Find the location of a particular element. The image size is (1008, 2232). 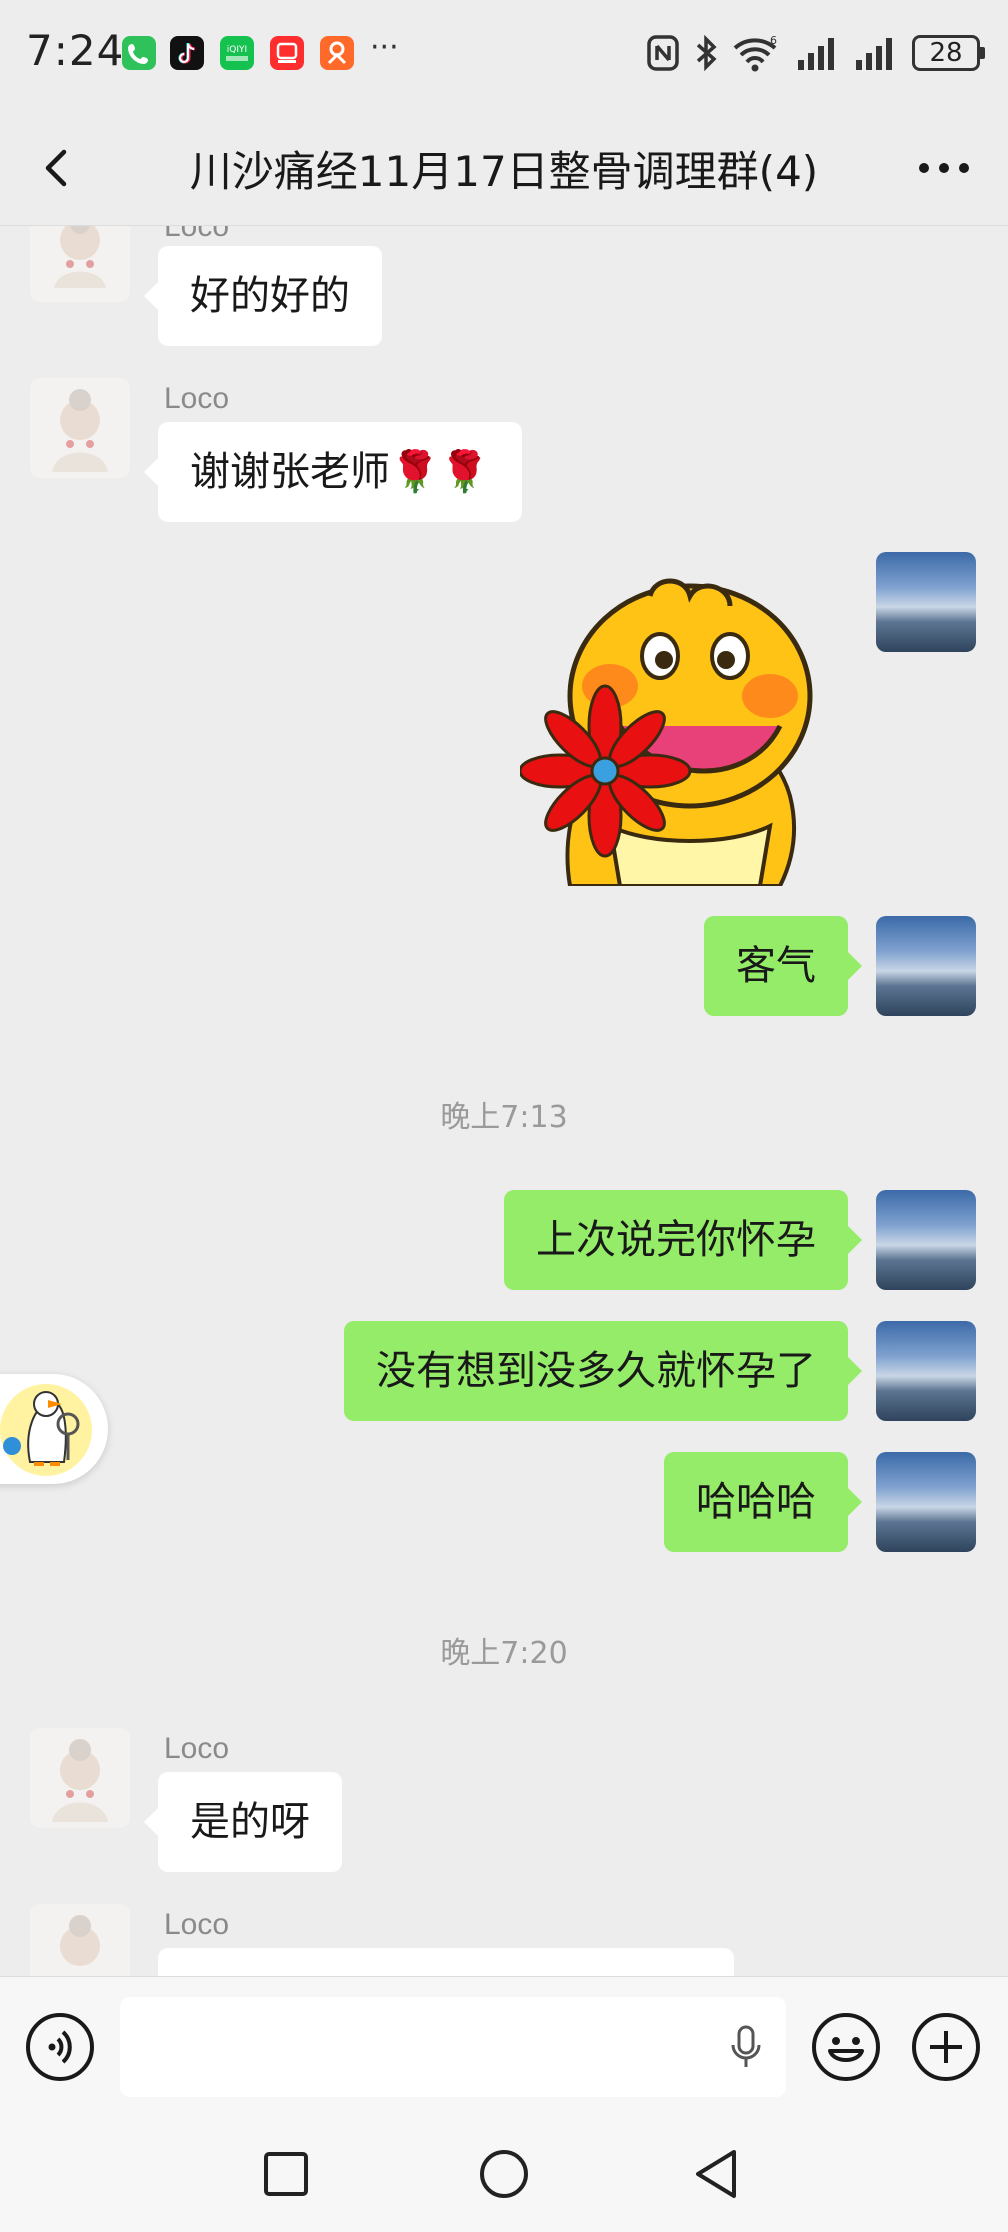

chat-title: 川沙痛经11月17日整骨调理群(4) is located at coordinates (504, 171).